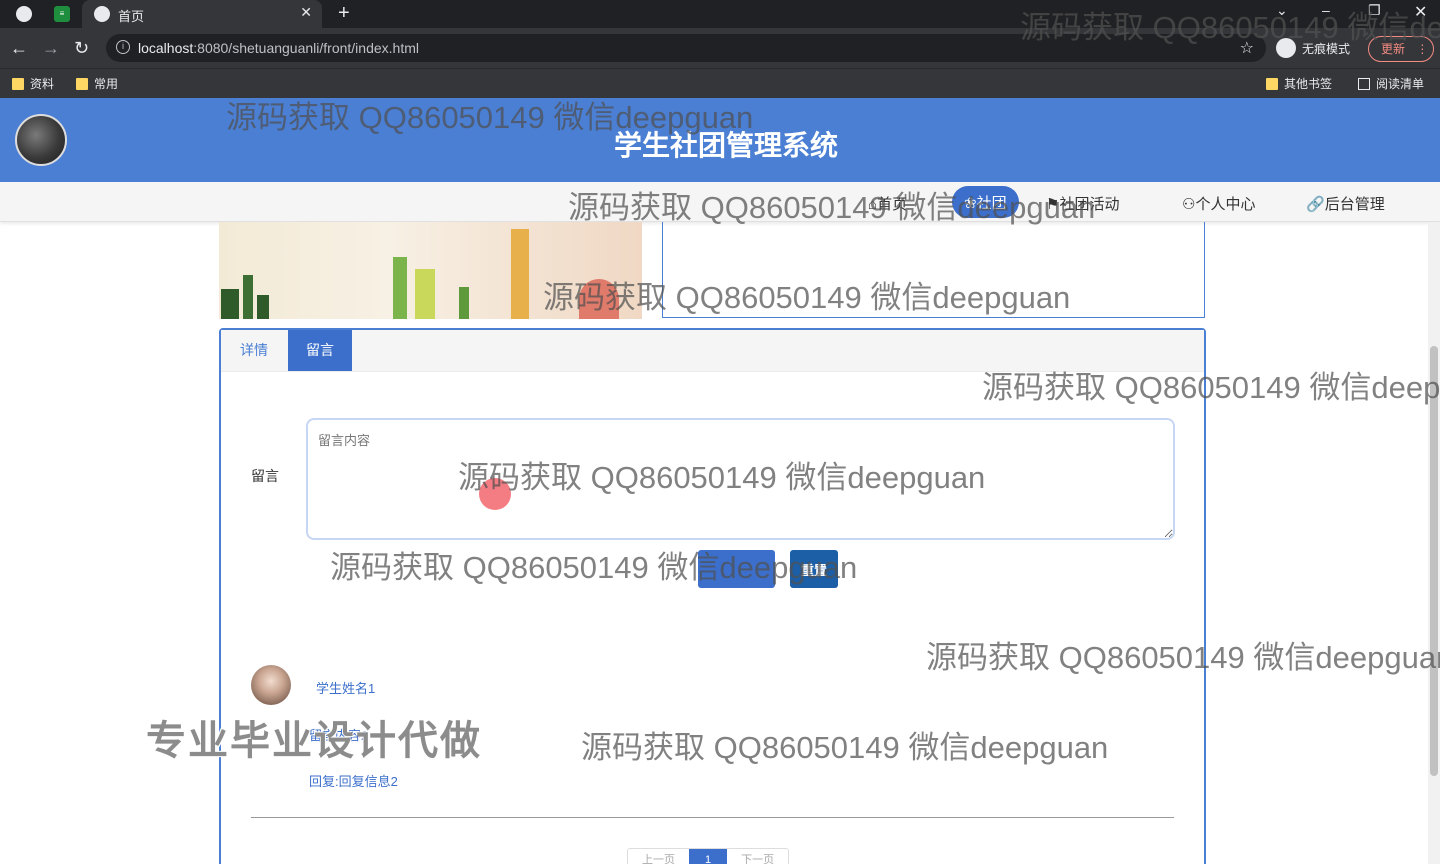 This screenshot has height=864, width=1440. I want to click on mouse-cursor-highlight, so click(495, 494).